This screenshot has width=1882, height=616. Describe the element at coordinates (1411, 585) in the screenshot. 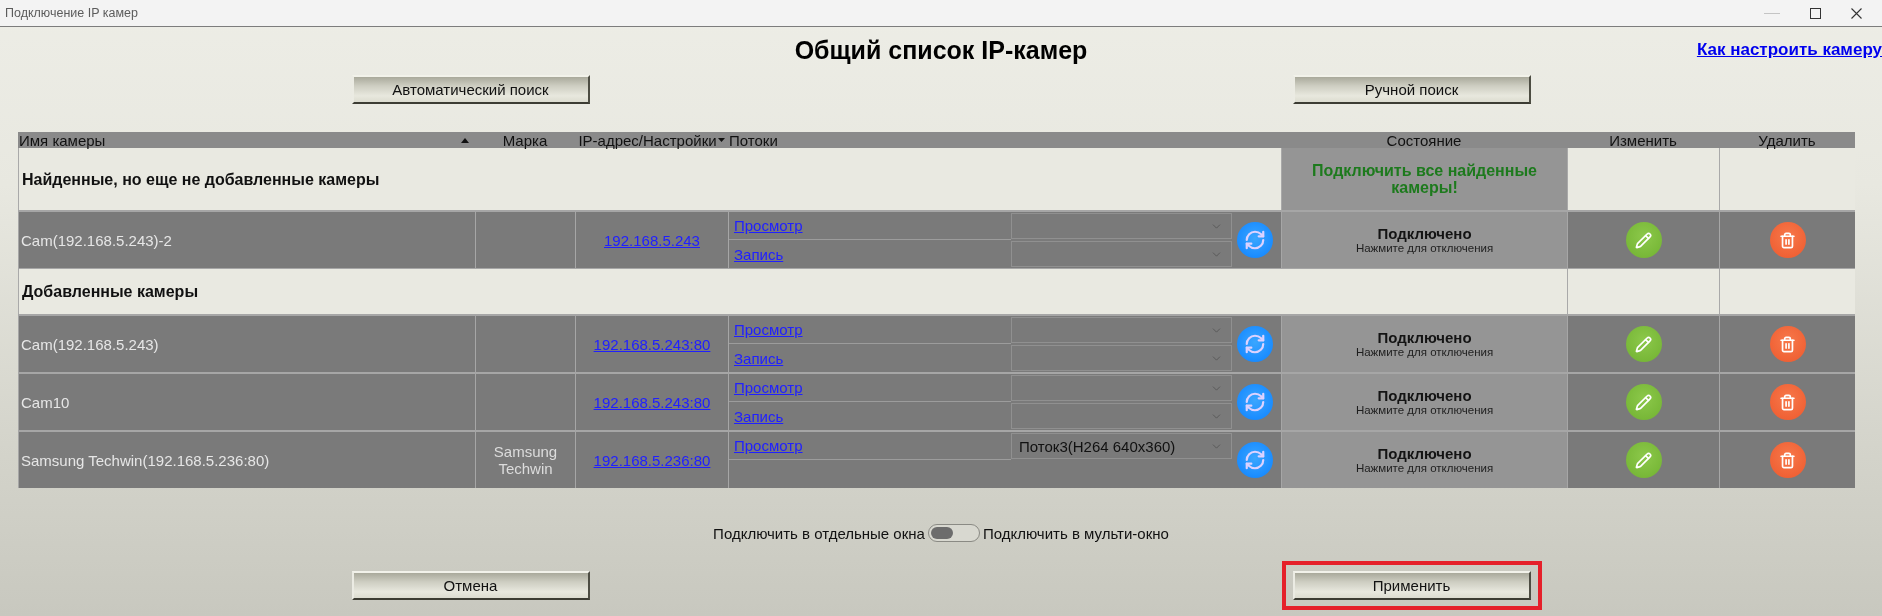

I see `apply-button: Применить` at that location.